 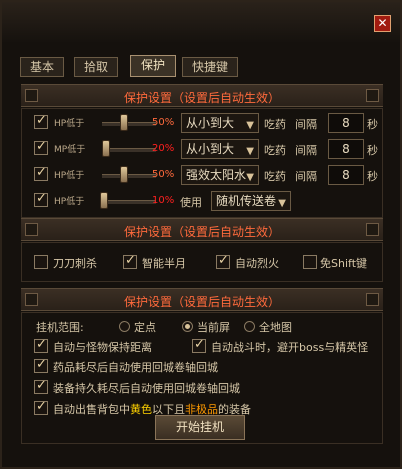 What do you see at coordinates (146, 388) in the screenshot?
I see `option-label: 装备持久耗尽后自动使用回城卷轴回城` at bounding box center [146, 388].